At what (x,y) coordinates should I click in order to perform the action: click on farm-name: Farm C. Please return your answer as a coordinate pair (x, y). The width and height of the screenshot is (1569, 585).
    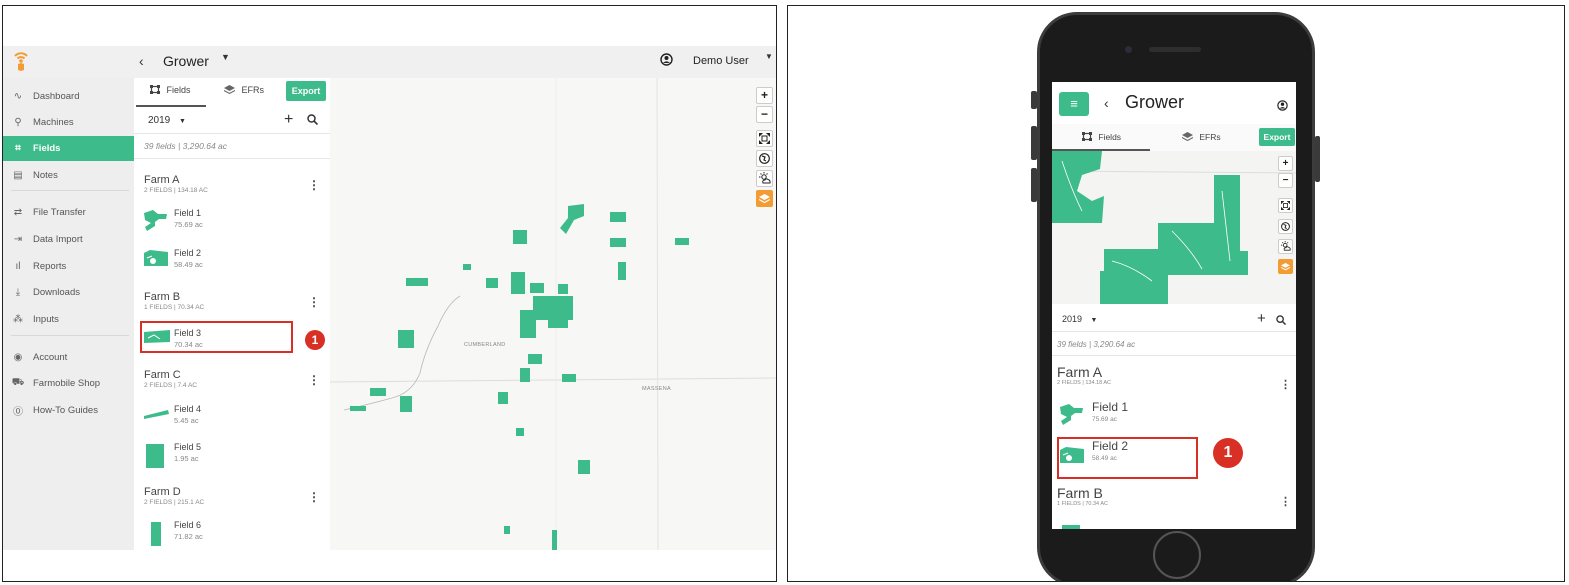
    Looking at the image, I should click on (162, 375).